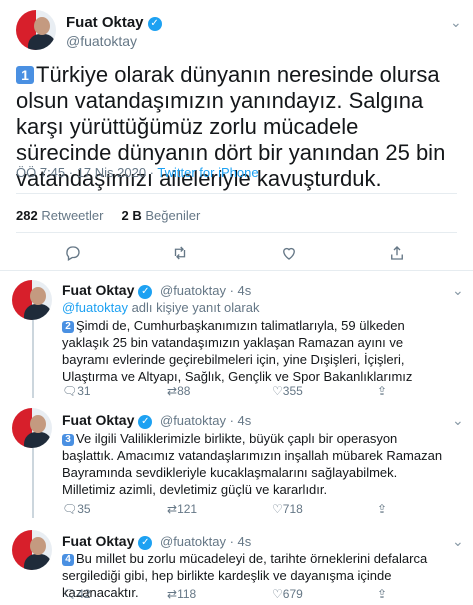  Describe the element at coordinates (287, 509) in the screenshot. I see `like-icon: ♡ 718` at that location.